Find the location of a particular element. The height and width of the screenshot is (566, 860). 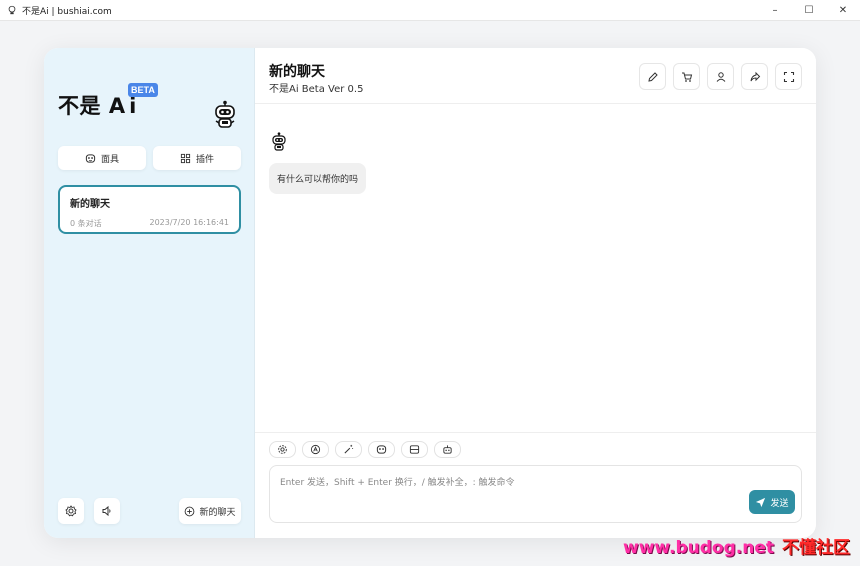

account-button is located at coordinates (720, 76).